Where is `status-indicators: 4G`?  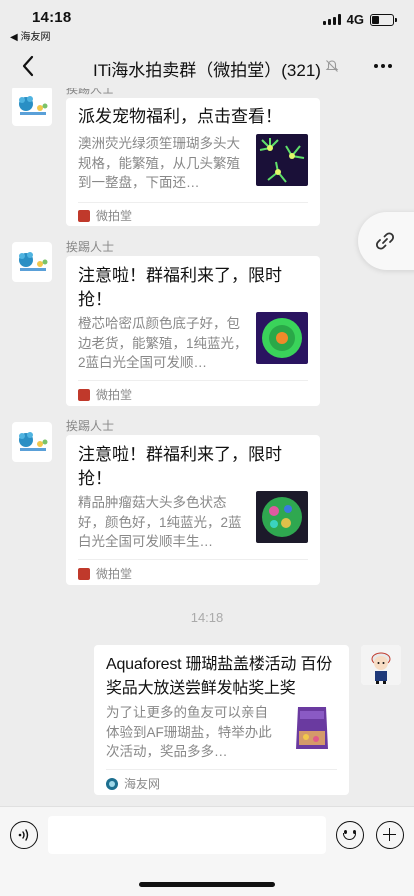 status-indicators: 4G is located at coordinates (359, 19).